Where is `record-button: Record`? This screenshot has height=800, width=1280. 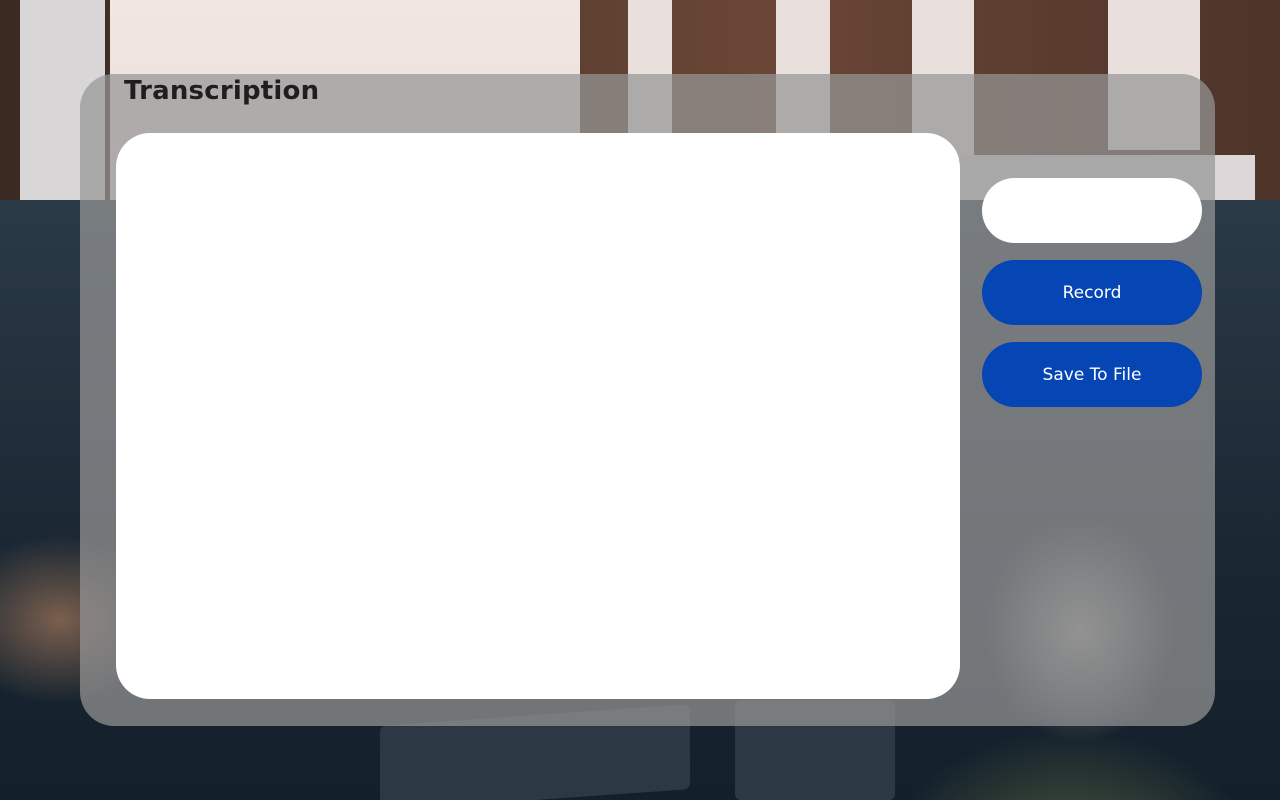
record-button: Record is located at coordinates (1092, 292).